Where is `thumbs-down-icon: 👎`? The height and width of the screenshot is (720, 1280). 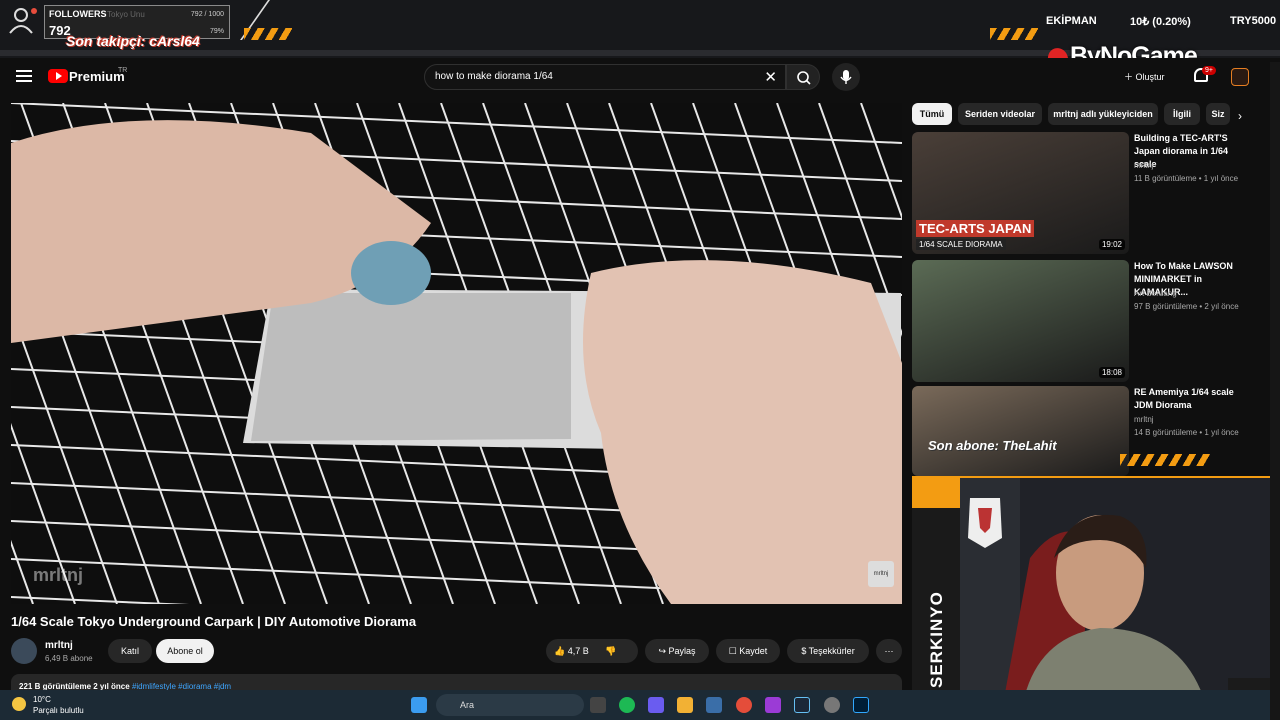
thumbs-down-icon: 👎 is located at coordinates (610, 651).